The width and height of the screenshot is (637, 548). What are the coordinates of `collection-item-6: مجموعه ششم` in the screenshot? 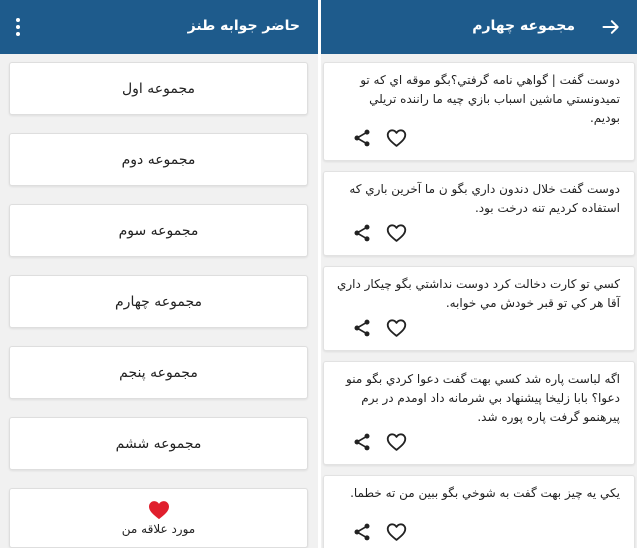 It's located at (158, 443).